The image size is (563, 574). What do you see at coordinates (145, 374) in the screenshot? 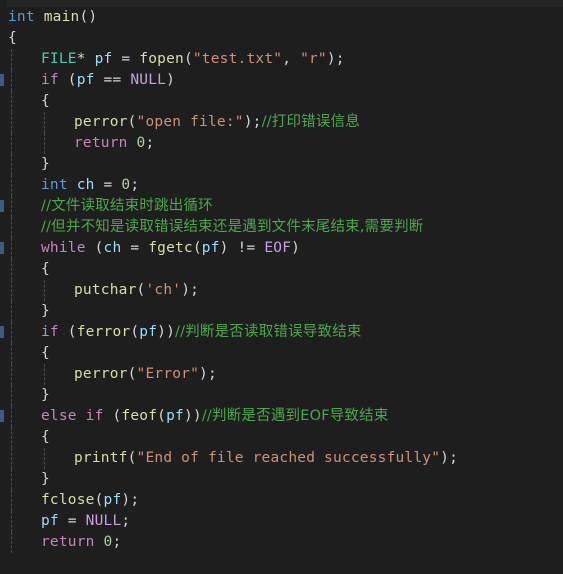
I see `code-line-text: perror("Error");` at bounding box center [145, 374].